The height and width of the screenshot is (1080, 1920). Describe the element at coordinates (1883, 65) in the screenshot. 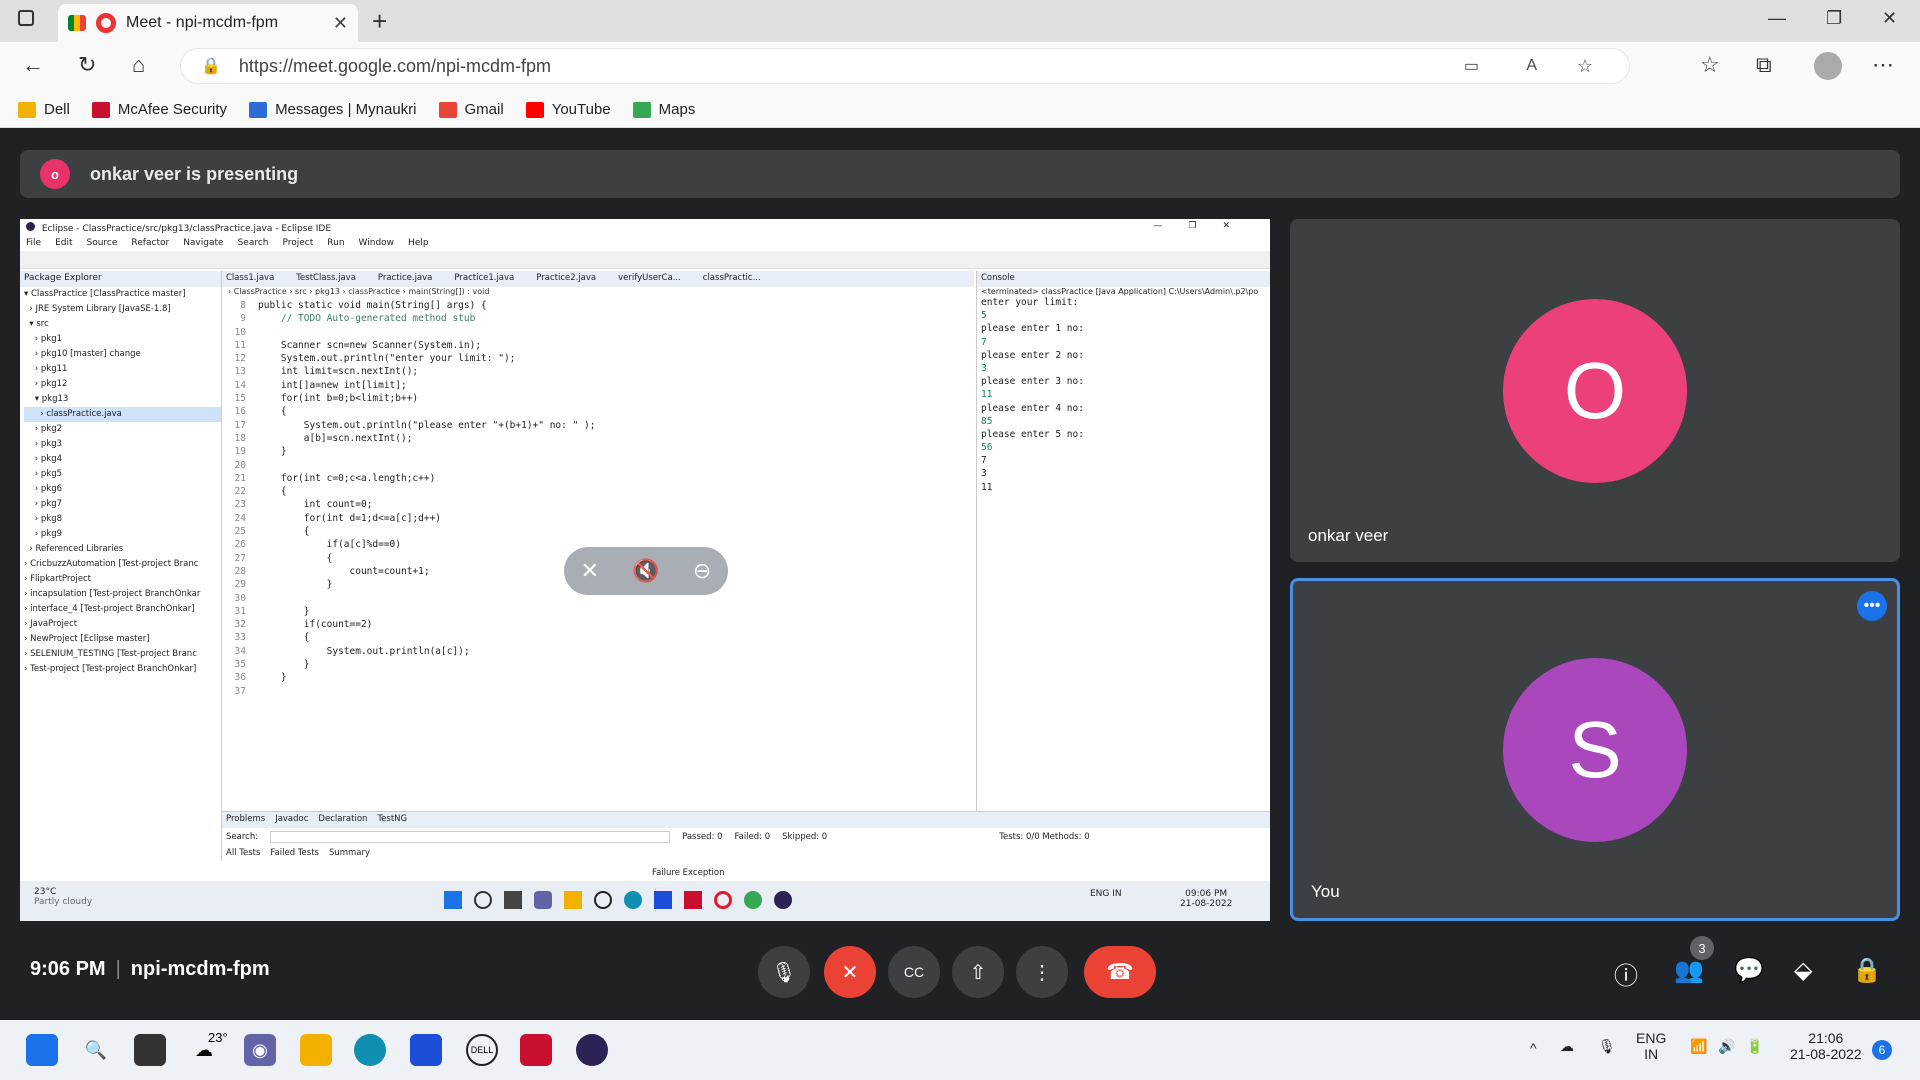

I see `more-icon: ⋯` at that location.